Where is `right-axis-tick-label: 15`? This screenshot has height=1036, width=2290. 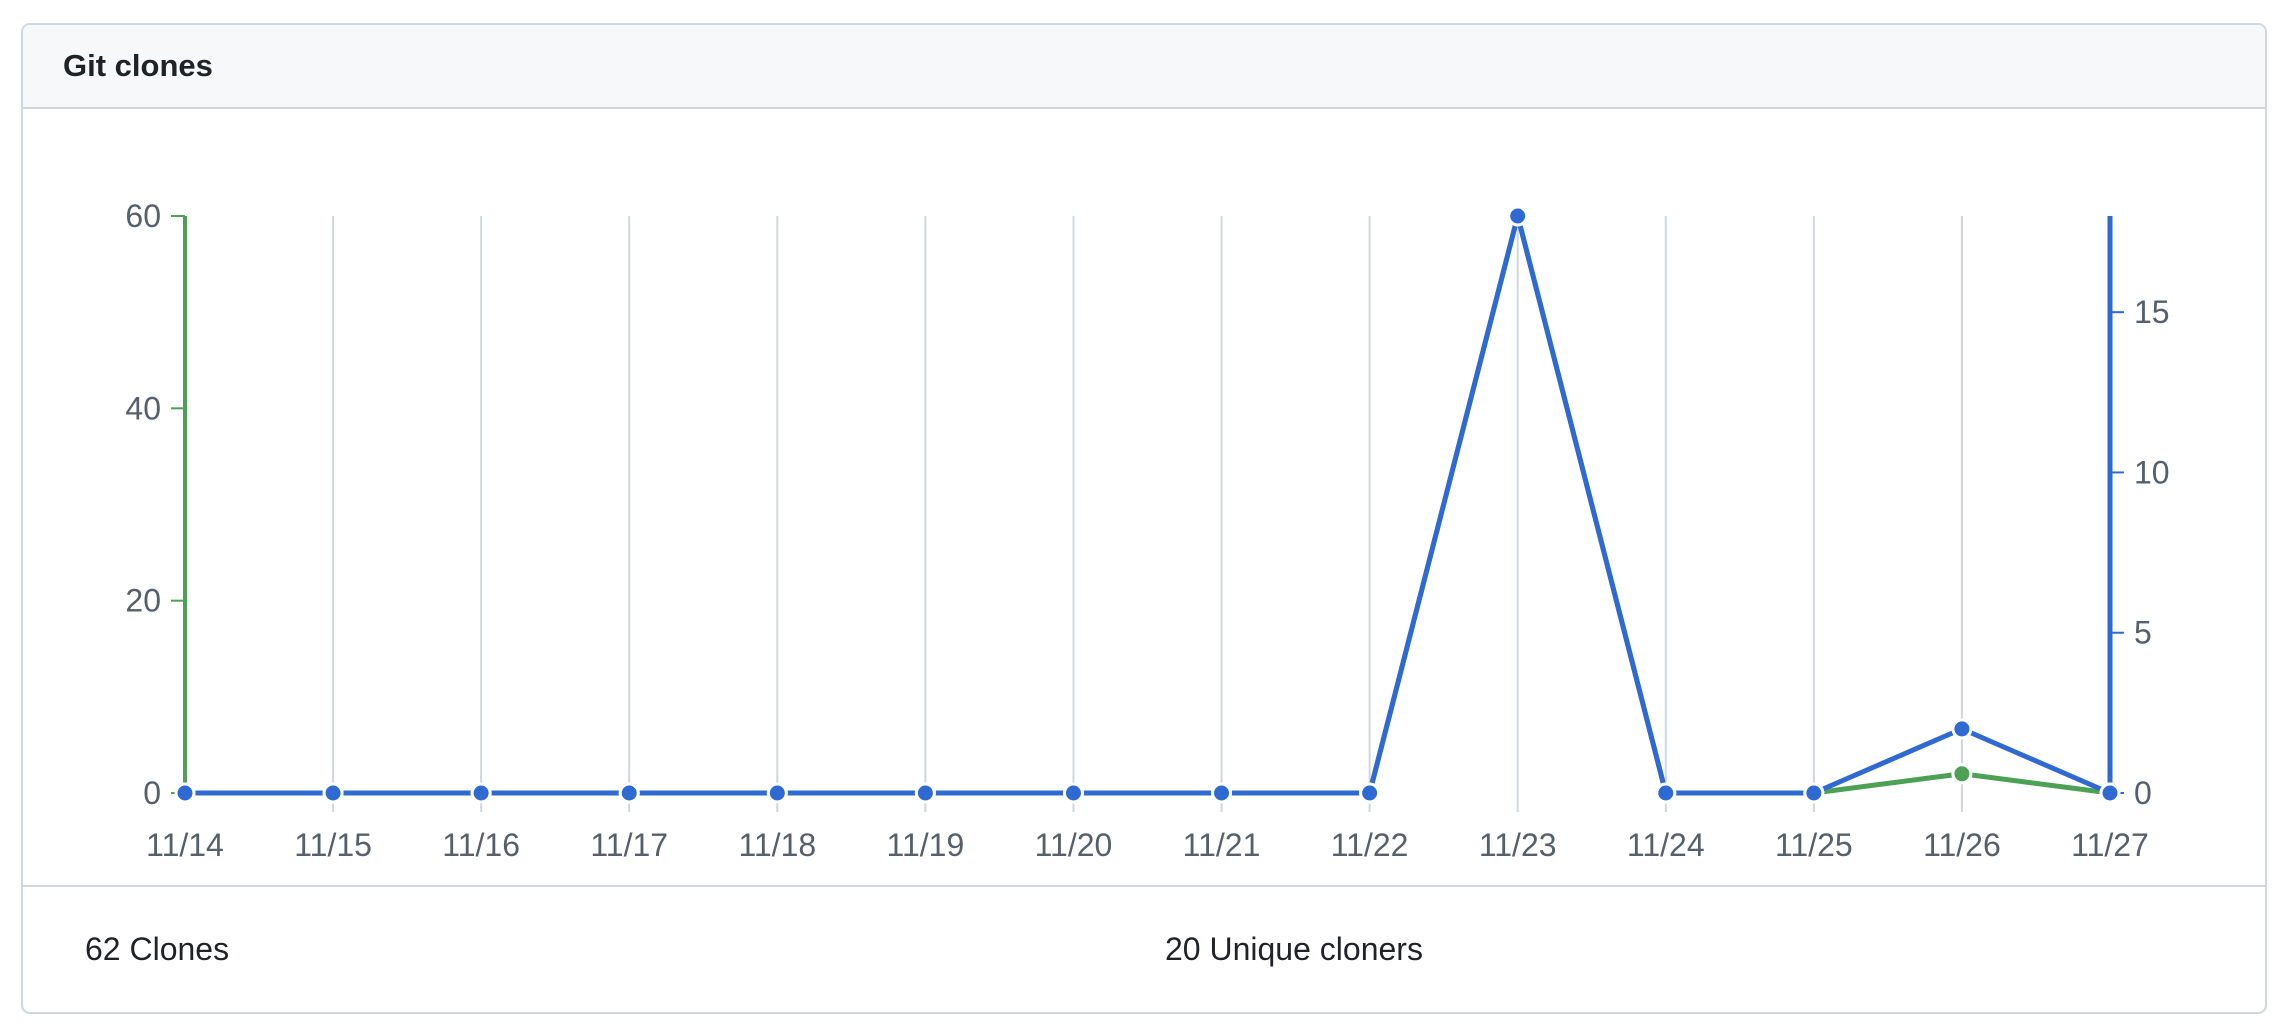 right-axis-tick-label: 15 is located at coordinates (2152, 312).